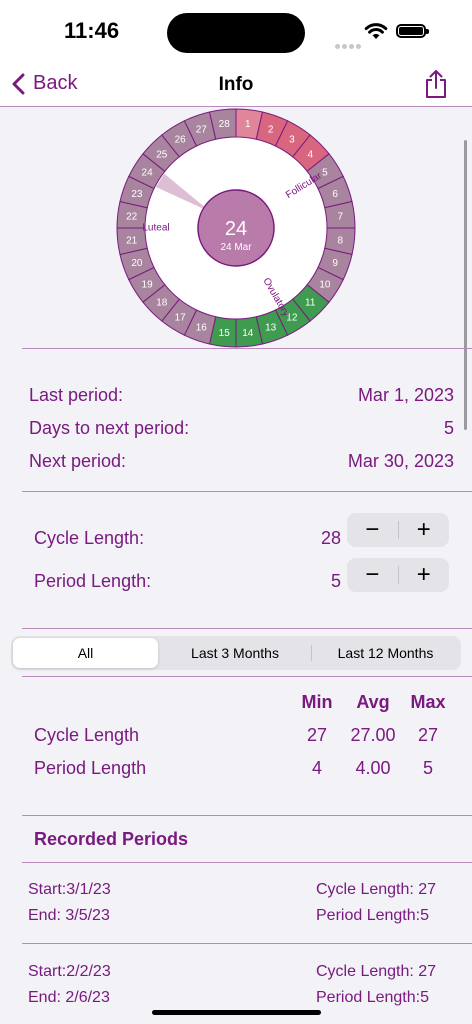 This screenshot has height=1024, width=472. I want to click on navigation-bar: Back Info, so click(236, 85).